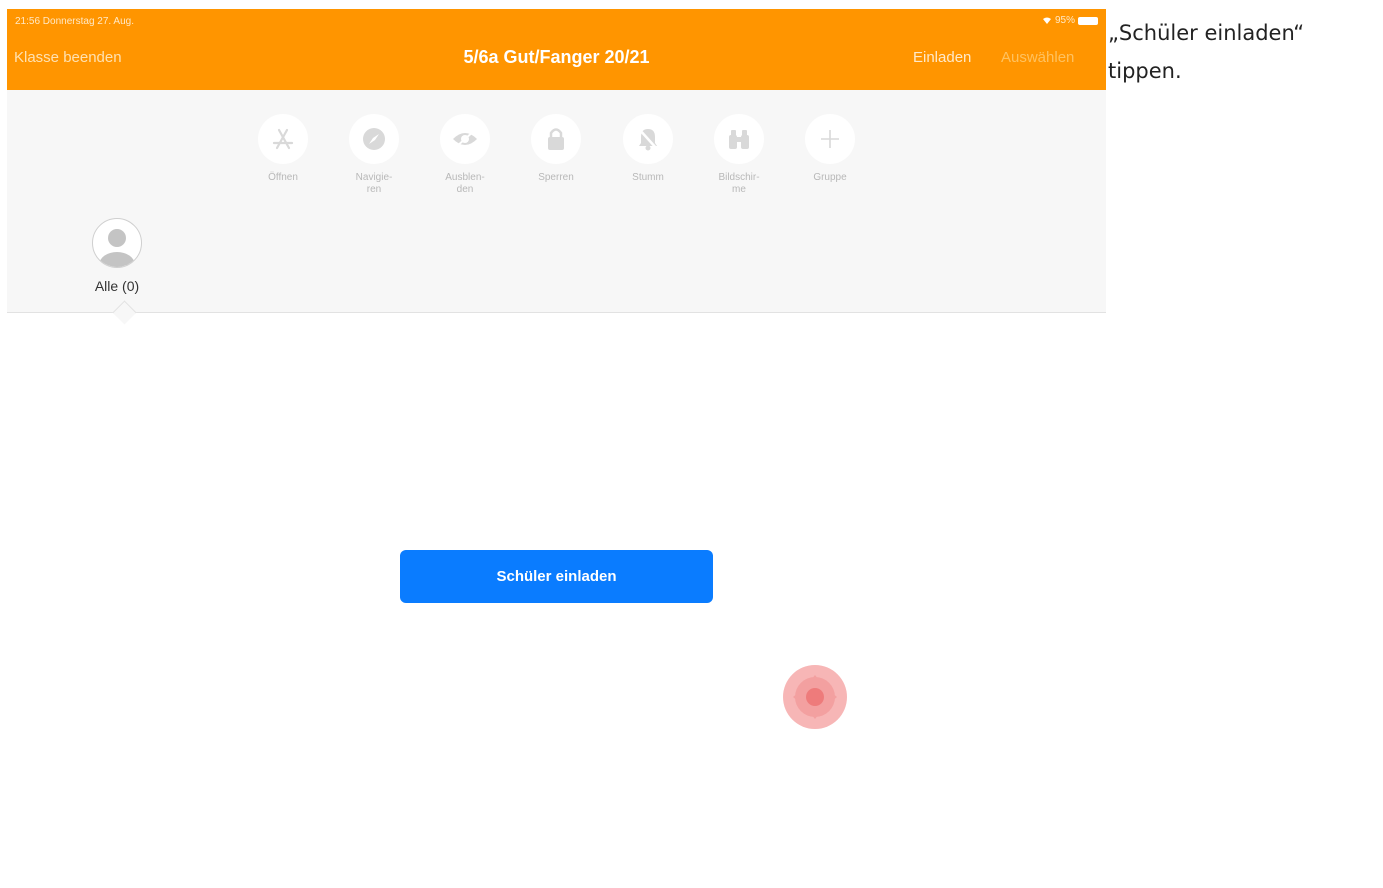 Image resolution: width=1383 pixels, height=888 pixels. I want to click on lock-button: Sperren, so click(556, 149).